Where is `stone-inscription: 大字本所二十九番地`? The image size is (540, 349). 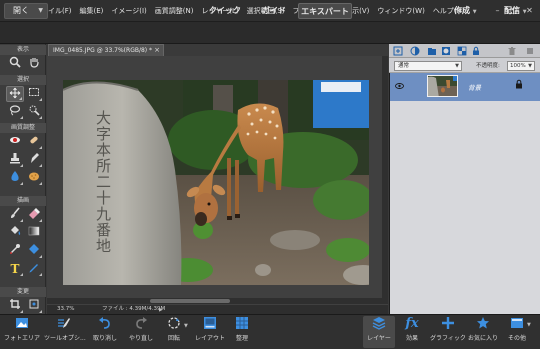
stone-inscription: 大字本所二十九番地 is located at coordinates (103, 182).